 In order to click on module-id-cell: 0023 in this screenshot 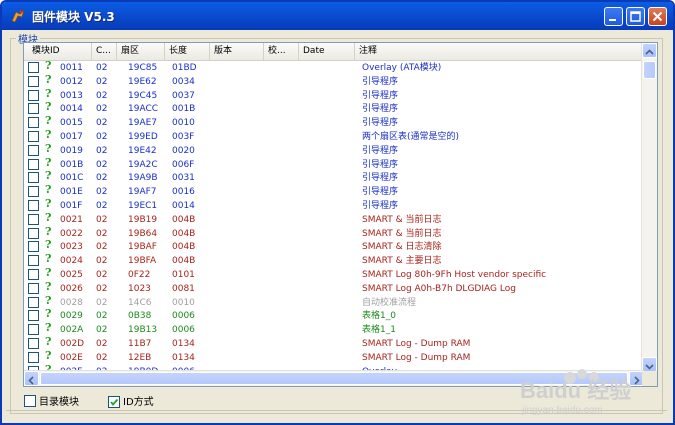, I will do `click(71, 247)`.